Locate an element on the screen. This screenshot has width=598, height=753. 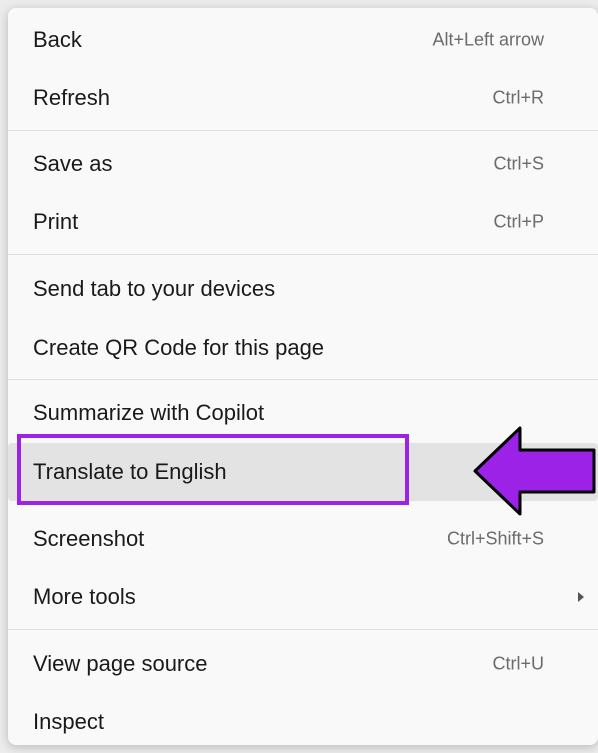
menu-item-more-tools: More tools is located at coordinates (303, 597).